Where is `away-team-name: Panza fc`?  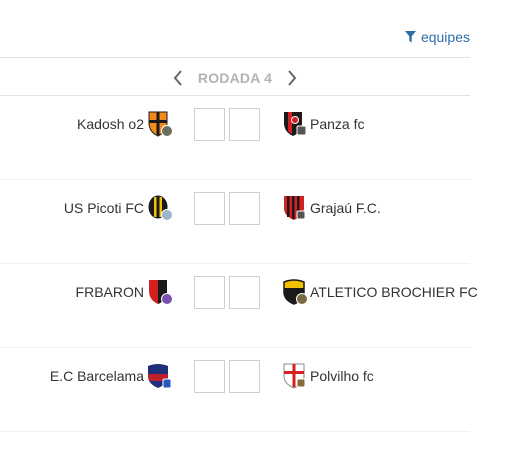 away-team-name: Panza fc is located at coordinates (337, 124).